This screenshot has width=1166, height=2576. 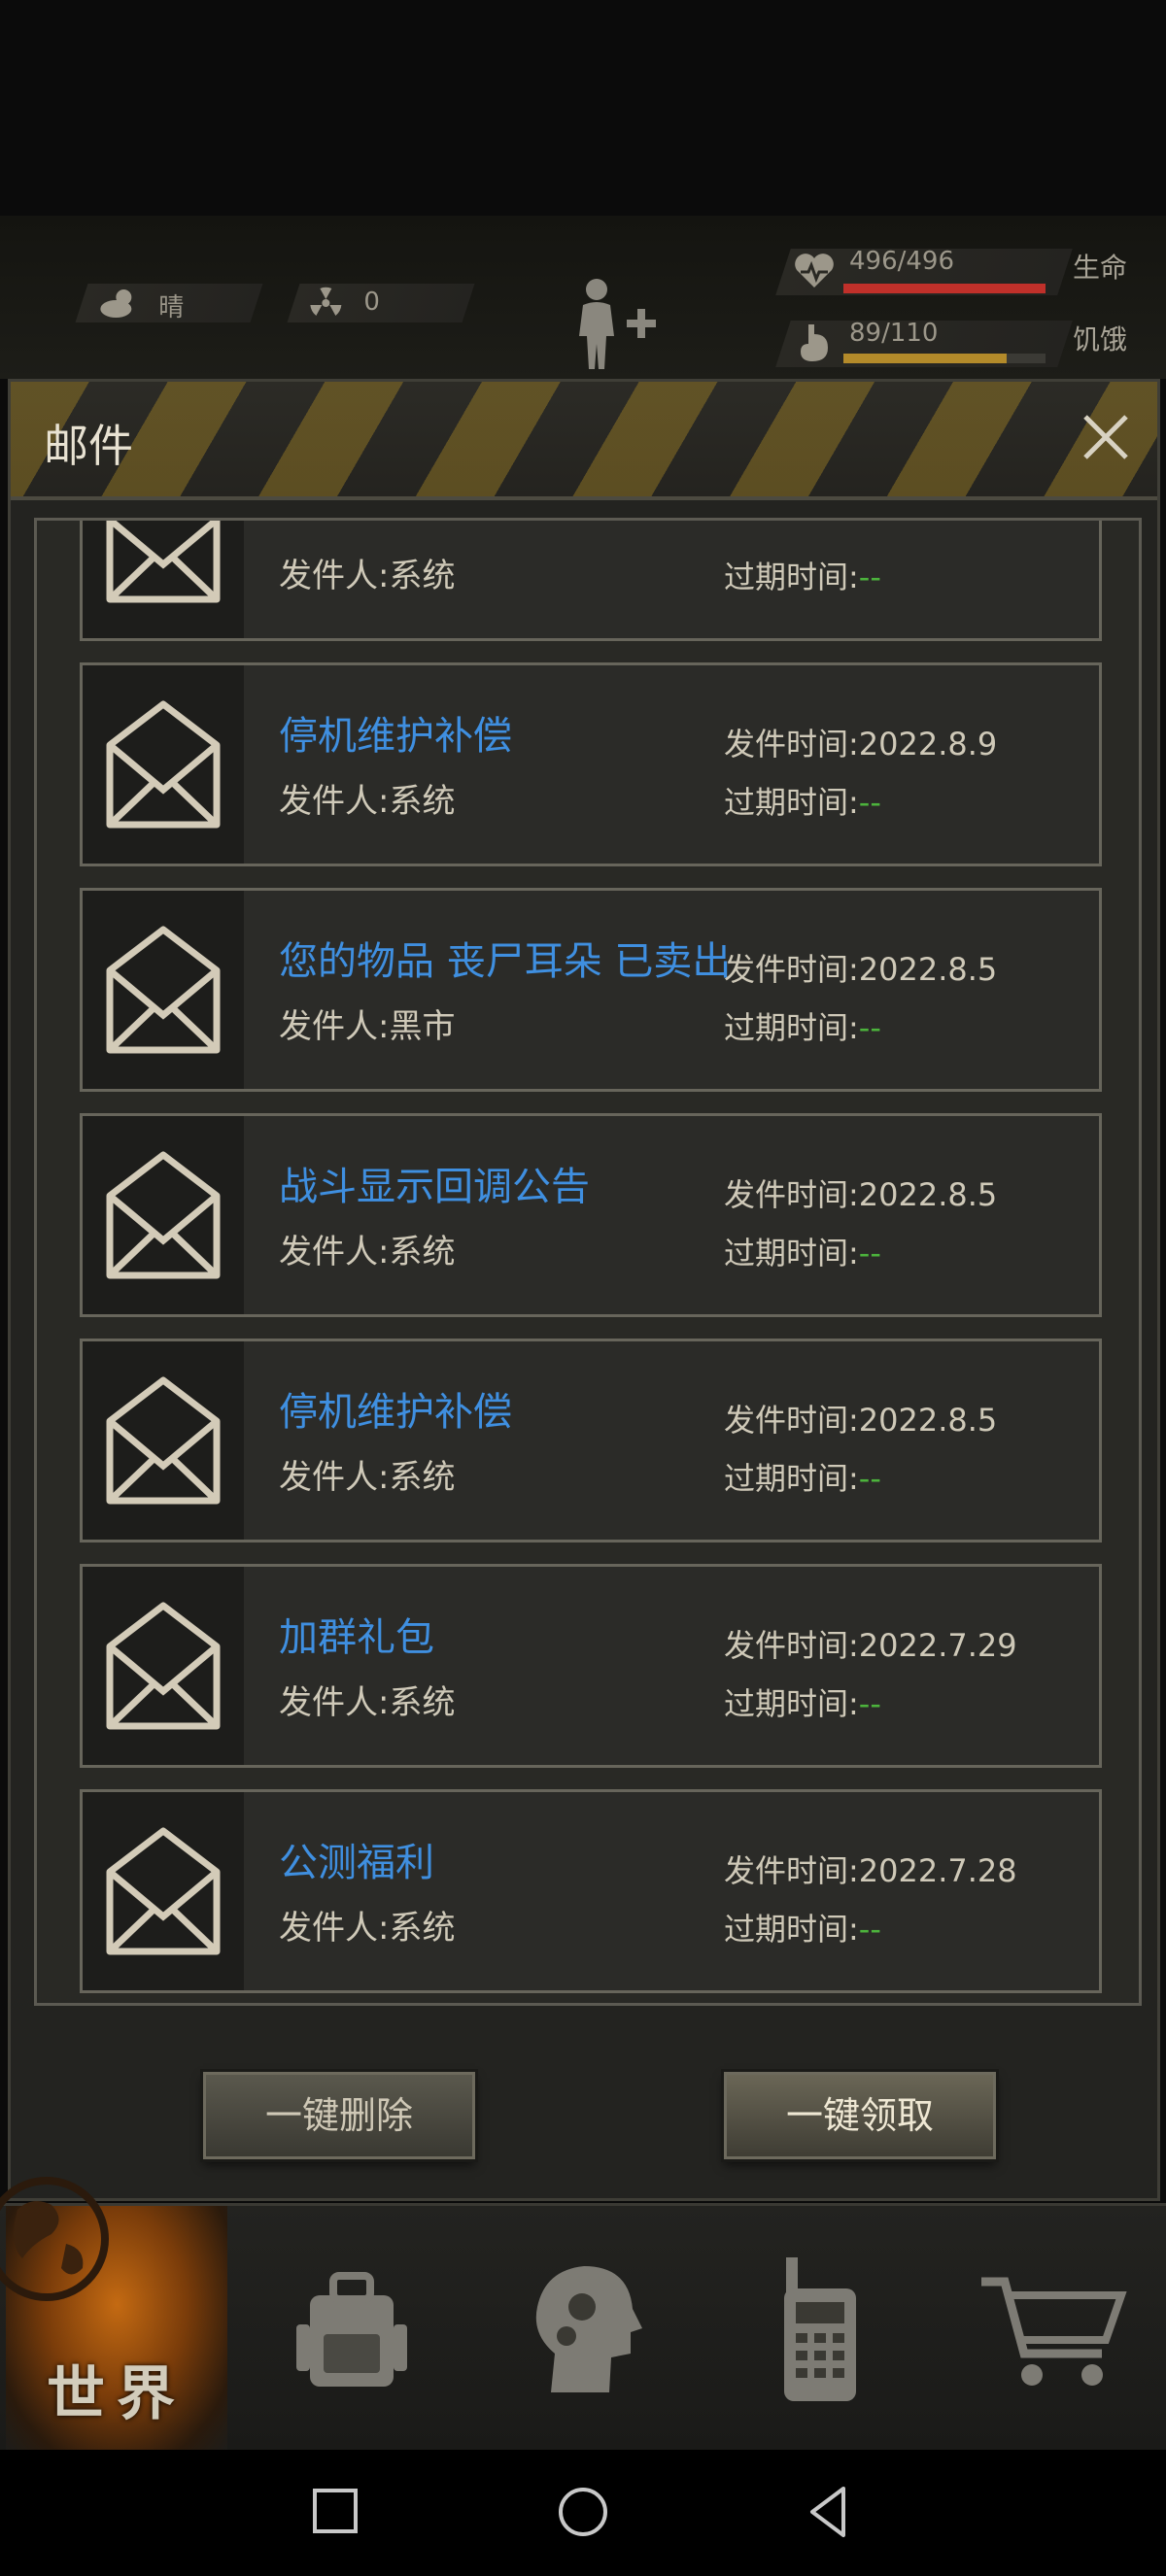 I want to click on mail-title: 您的物品 丧尸耳朵 已卖出, so click(x=505, y=961).